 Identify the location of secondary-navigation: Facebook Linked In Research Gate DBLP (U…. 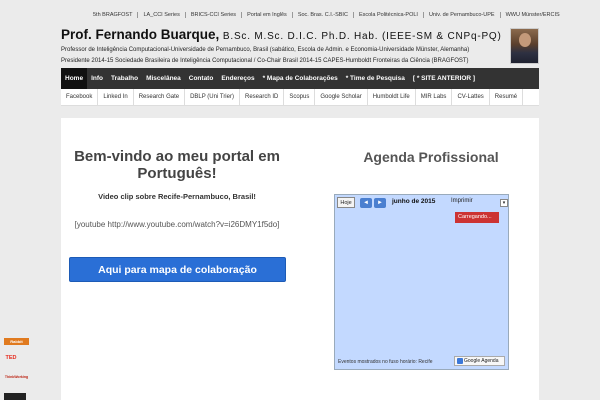
(300, 97).